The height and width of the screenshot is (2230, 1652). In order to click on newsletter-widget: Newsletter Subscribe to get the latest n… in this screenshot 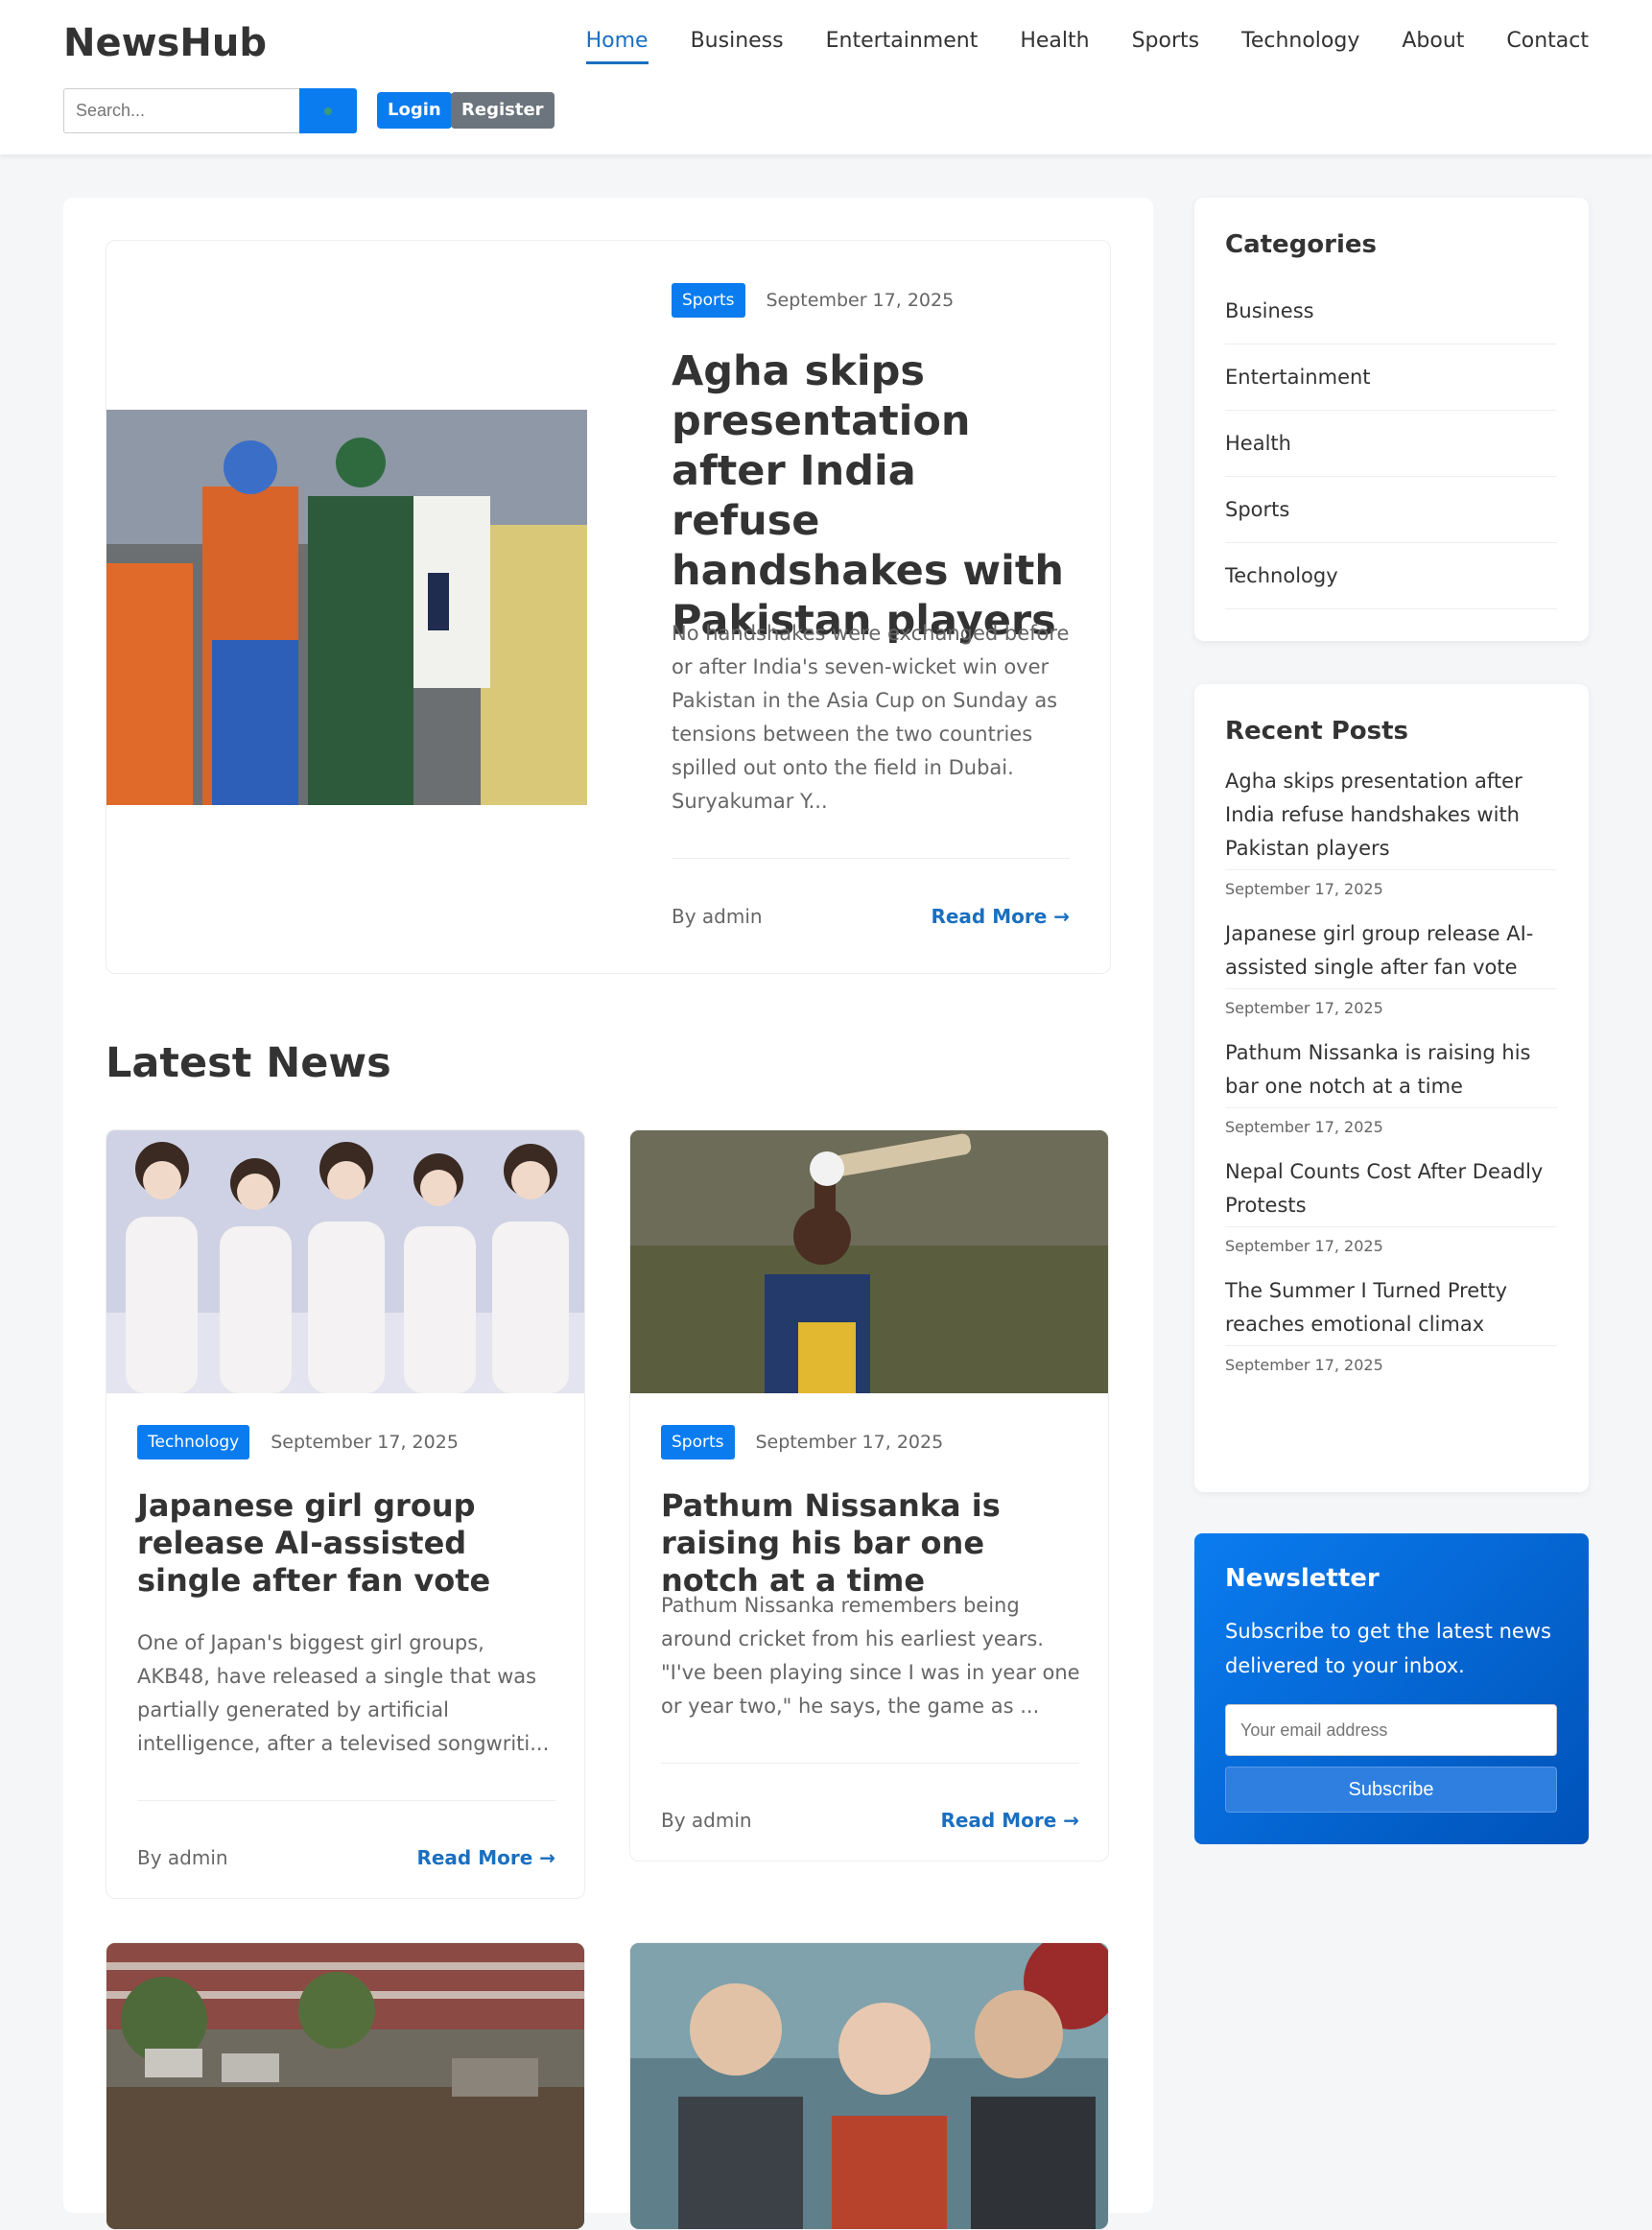, I will do `click(1392, 1689)`.